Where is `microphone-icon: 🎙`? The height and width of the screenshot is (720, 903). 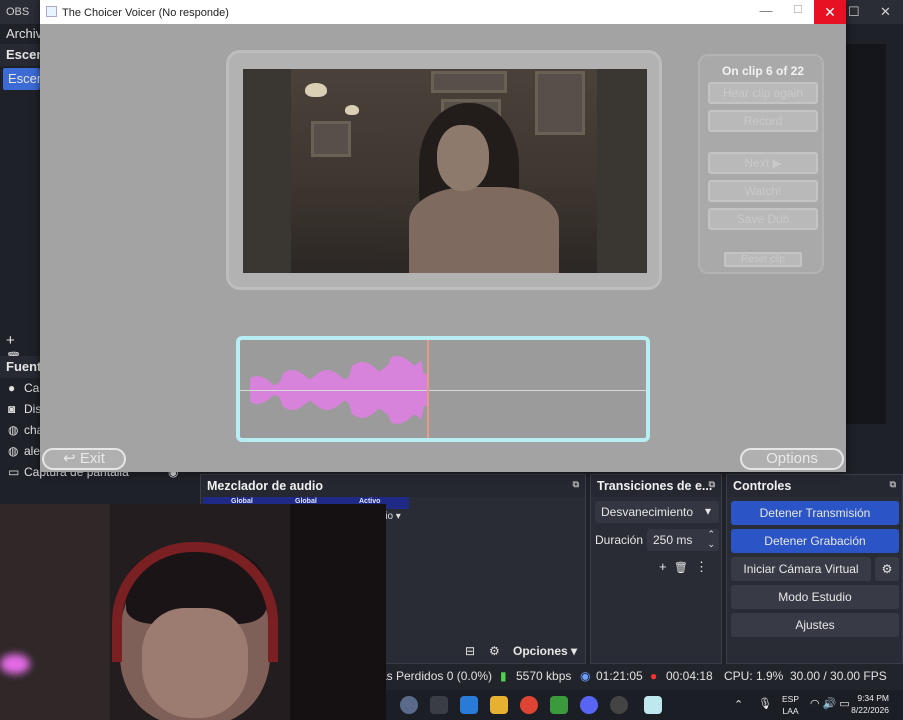
microphone-icon: 🎙 is located at coordinates (765, 703).